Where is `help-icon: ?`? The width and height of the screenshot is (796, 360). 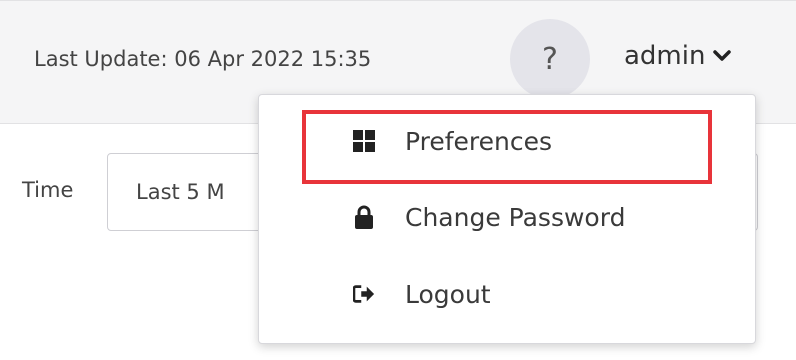 help-icon: ? is located at coordinates (550, 59).